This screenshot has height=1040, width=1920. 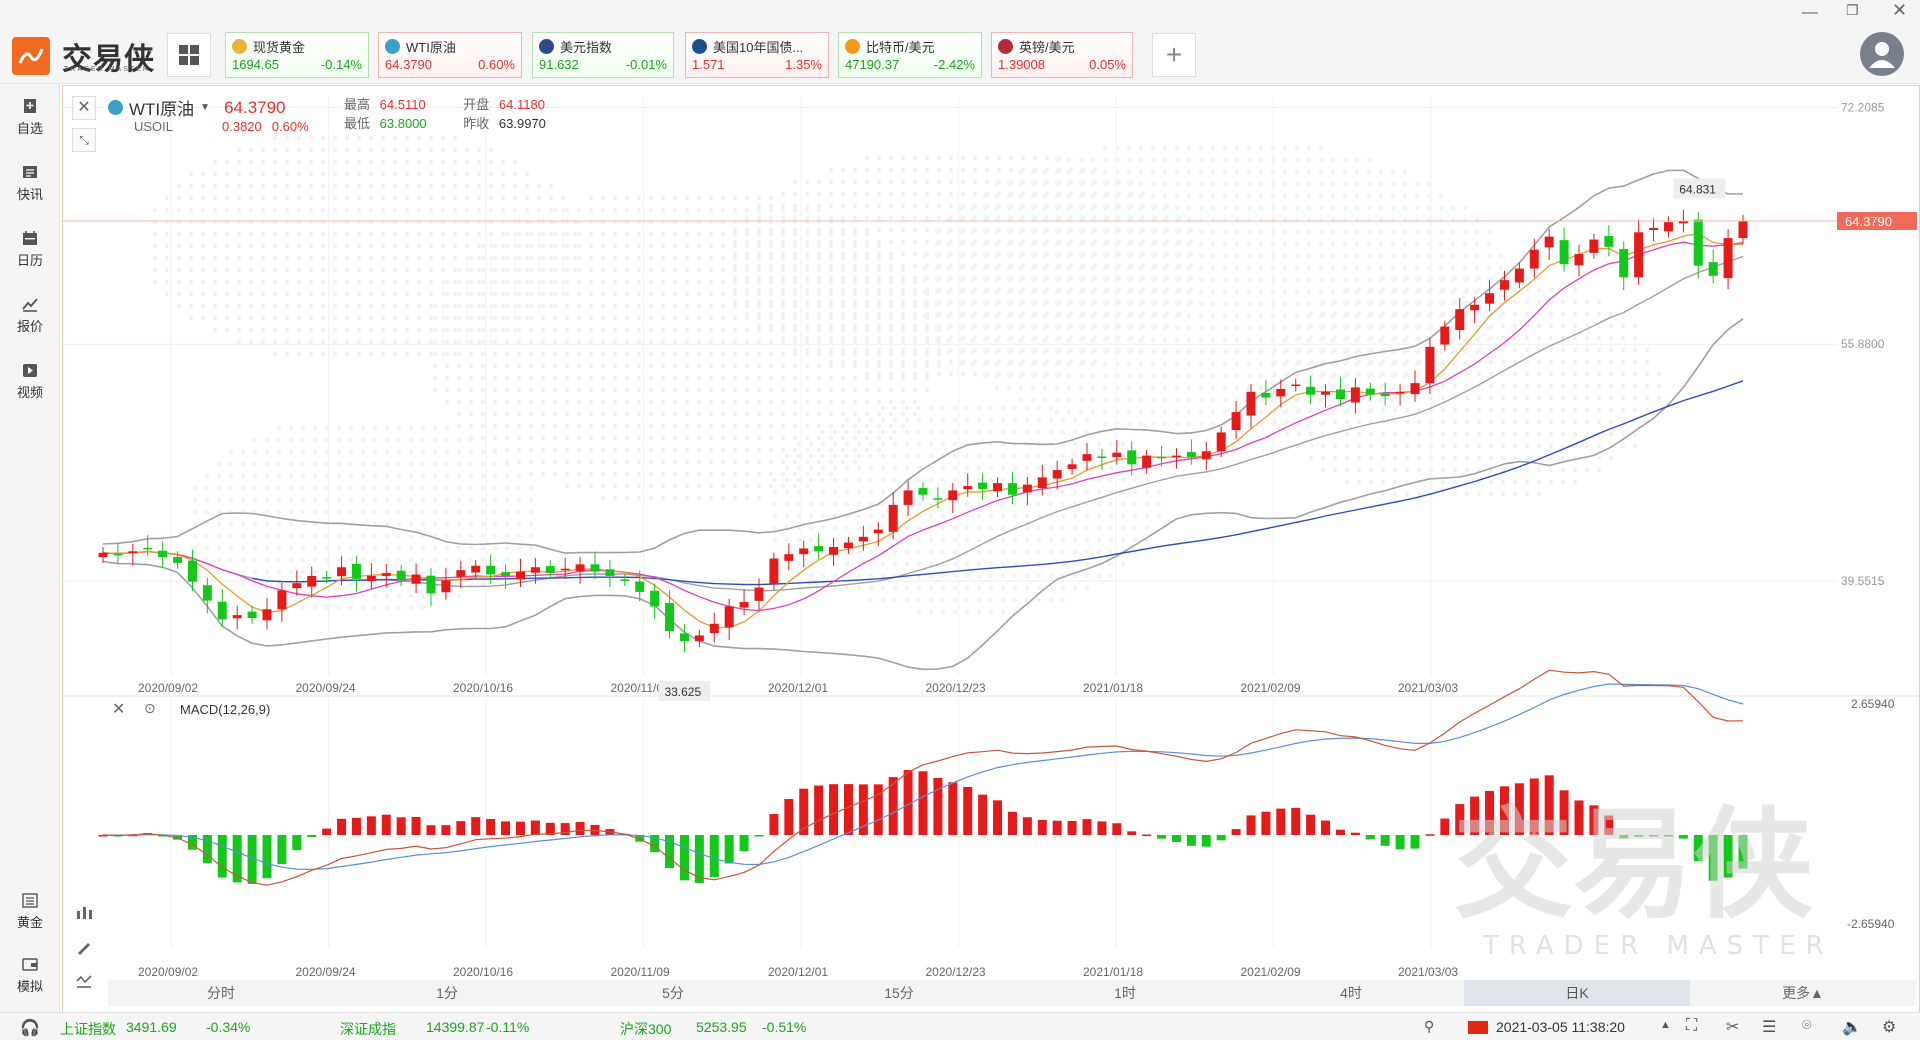 What do you see at coordinates (483, 688) in the screenshot?
I see `x-tick-label: 2020/10/16` at bounding box center [483, 688].